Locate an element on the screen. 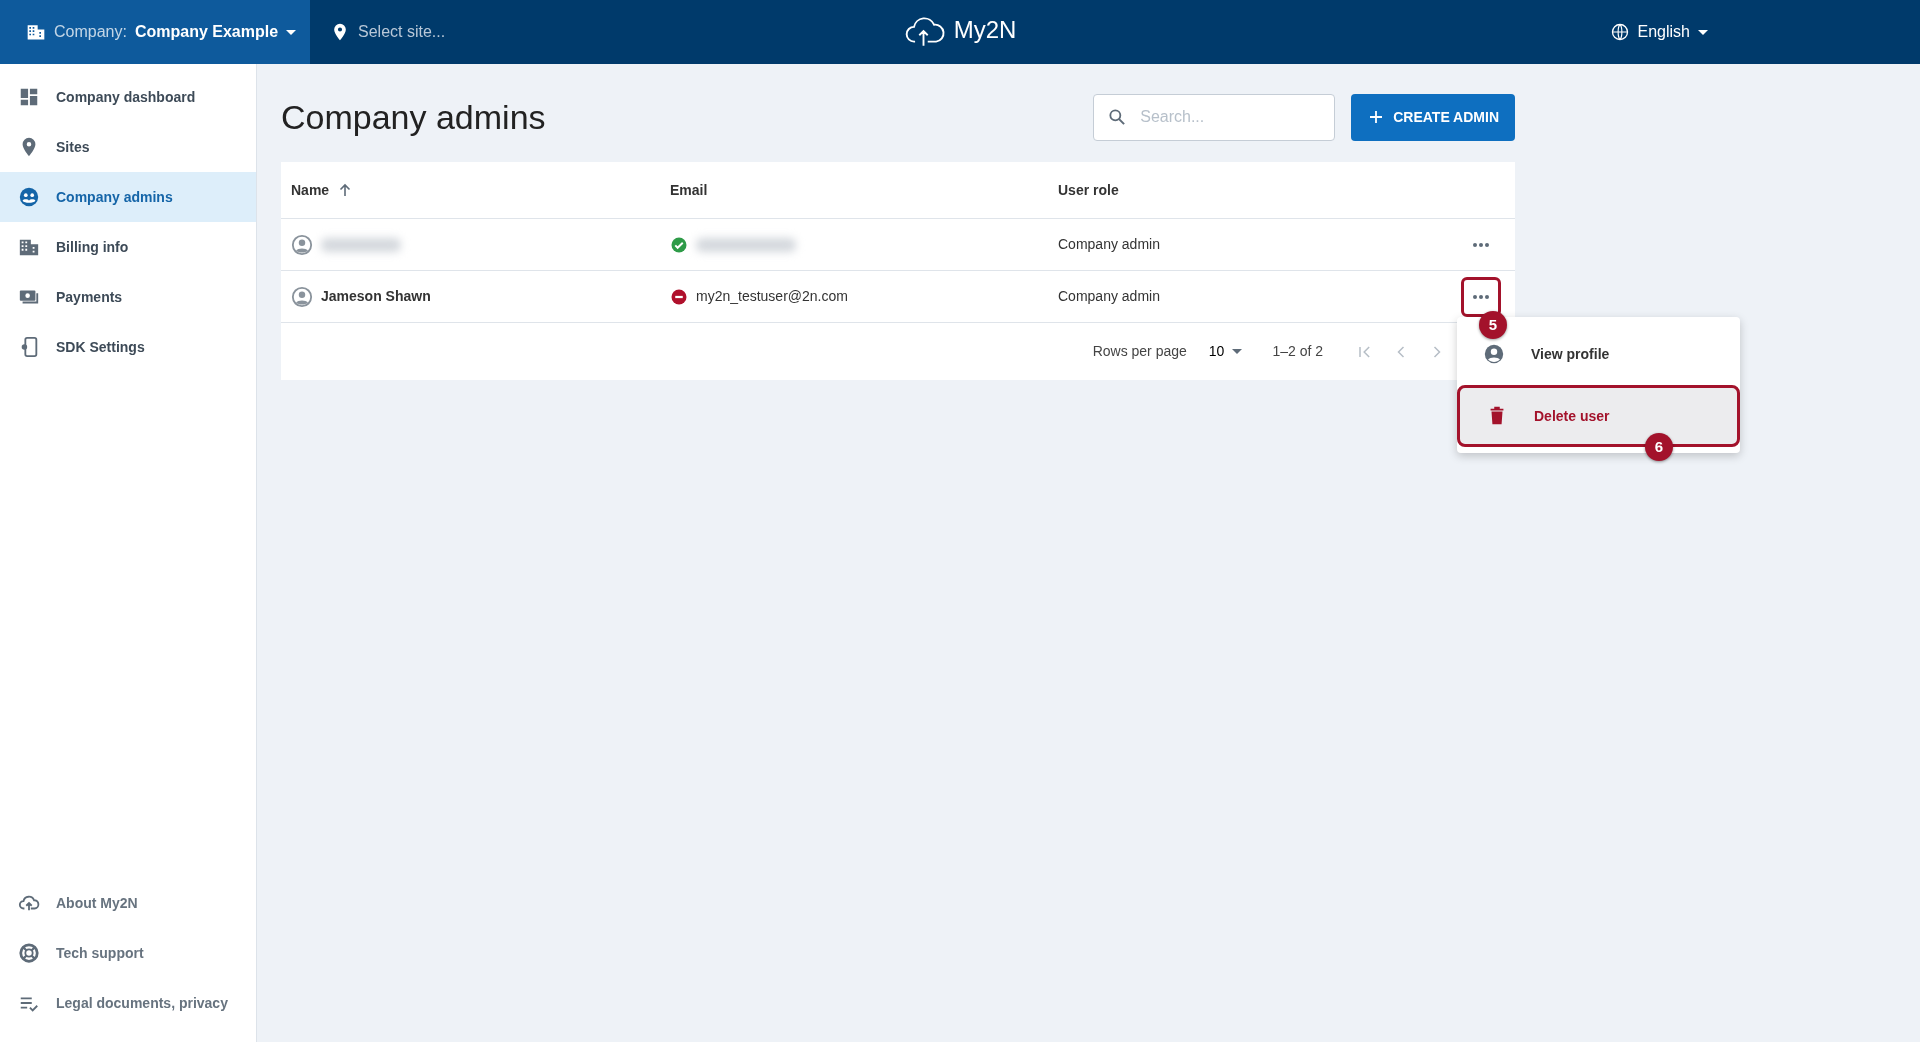  sidebar-item: Company admins is located at coordinates (128, 197).